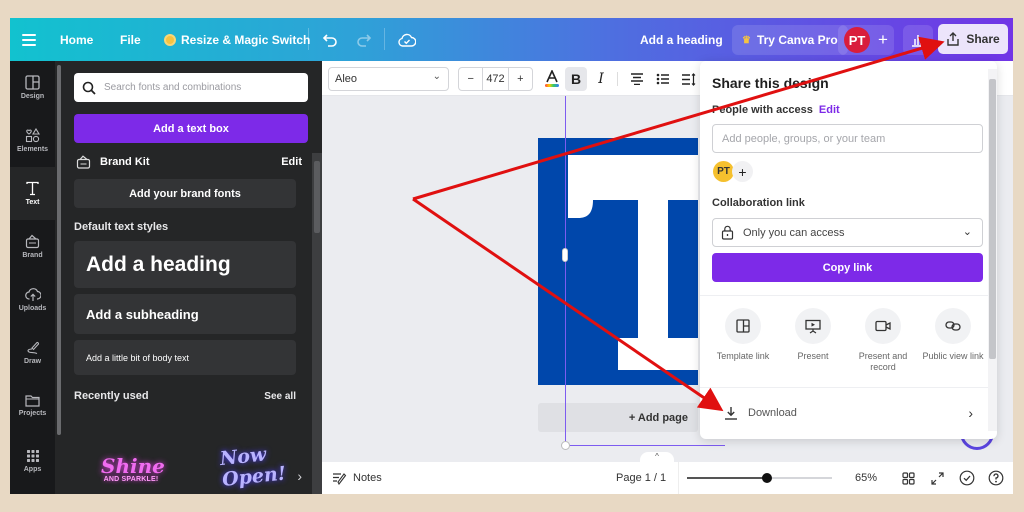  Describe the element at coordinates (847, 413) in the screenshot. I see `download-button: Download ›` at that location.